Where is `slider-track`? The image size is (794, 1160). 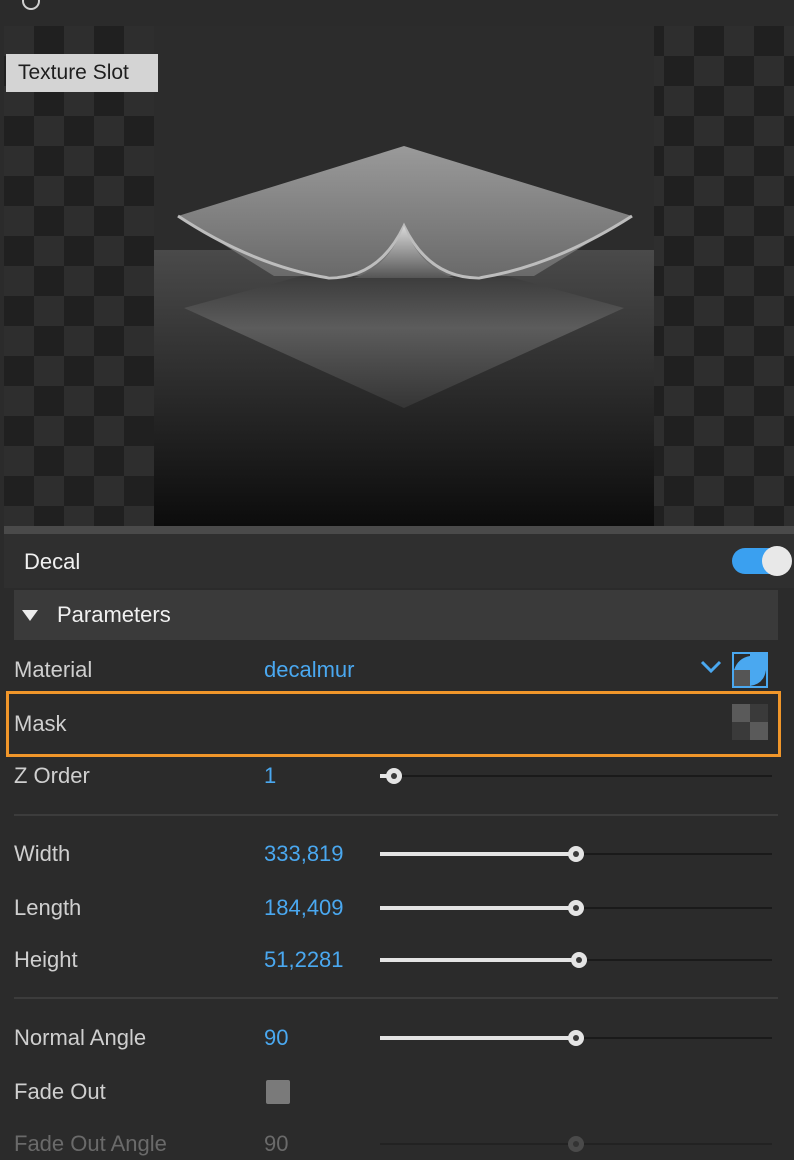 slider-track is located at coordinates (576, 776).